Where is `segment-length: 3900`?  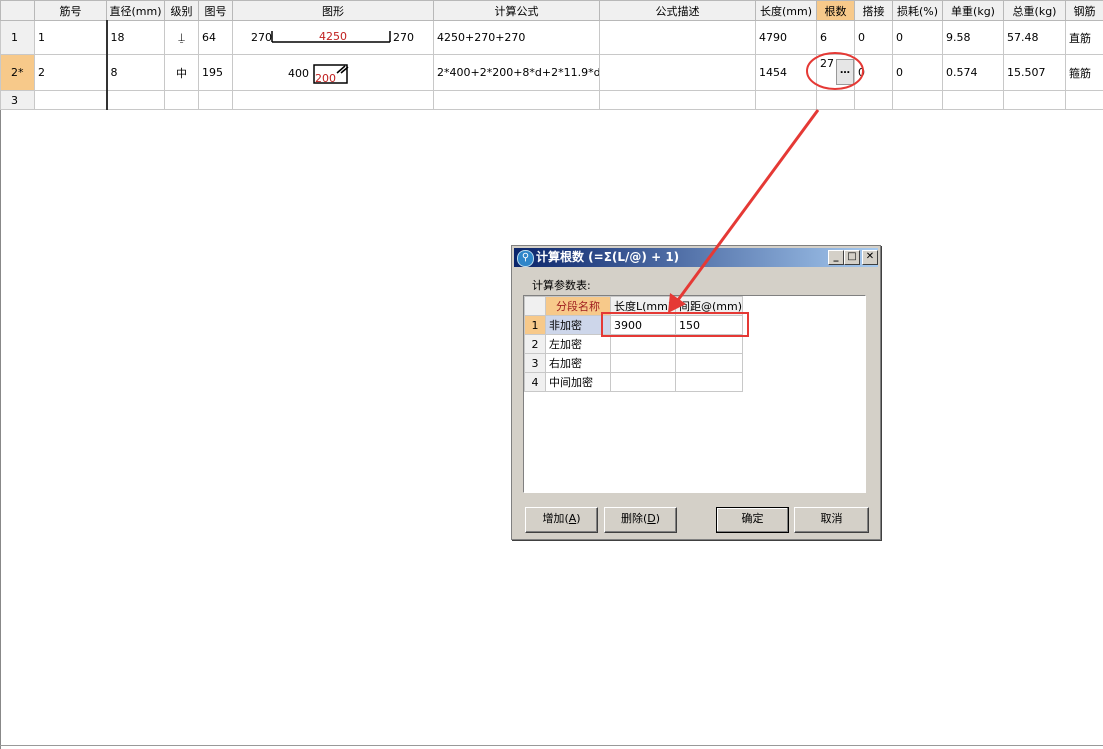 segment-length: 3900 is located at coordinates (643, 325).